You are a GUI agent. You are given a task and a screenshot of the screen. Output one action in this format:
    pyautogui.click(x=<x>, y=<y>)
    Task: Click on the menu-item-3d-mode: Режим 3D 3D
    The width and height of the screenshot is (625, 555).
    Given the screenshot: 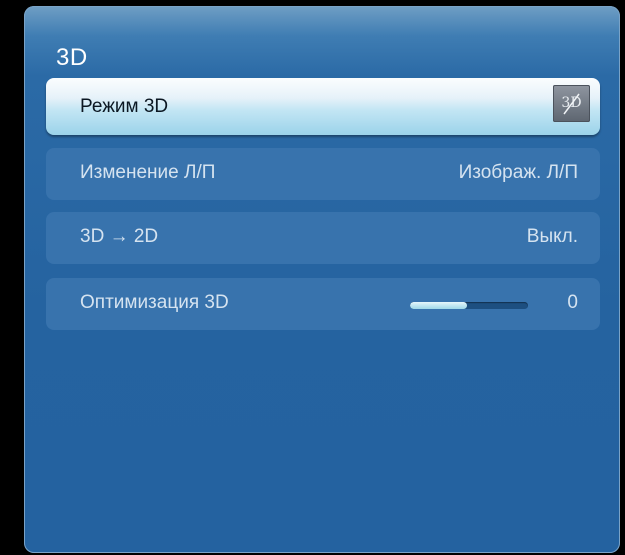 What is the action you would take?
    pyautogui.click(x=323, y=106)
    